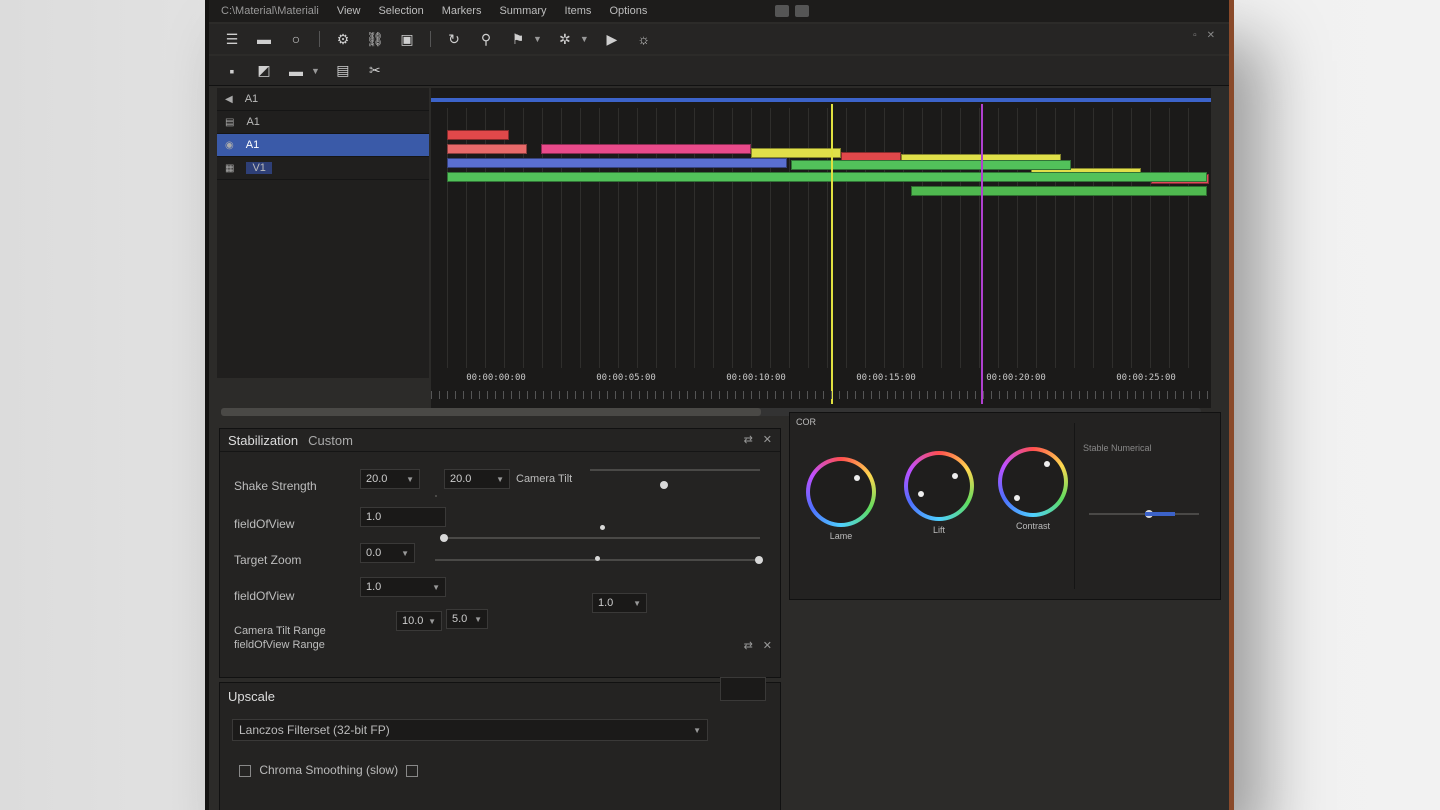 This screenshot has width=1440, height=810. I want to click on camera-tilt-range-label: Camera Tilt Range, so click(280, 631).